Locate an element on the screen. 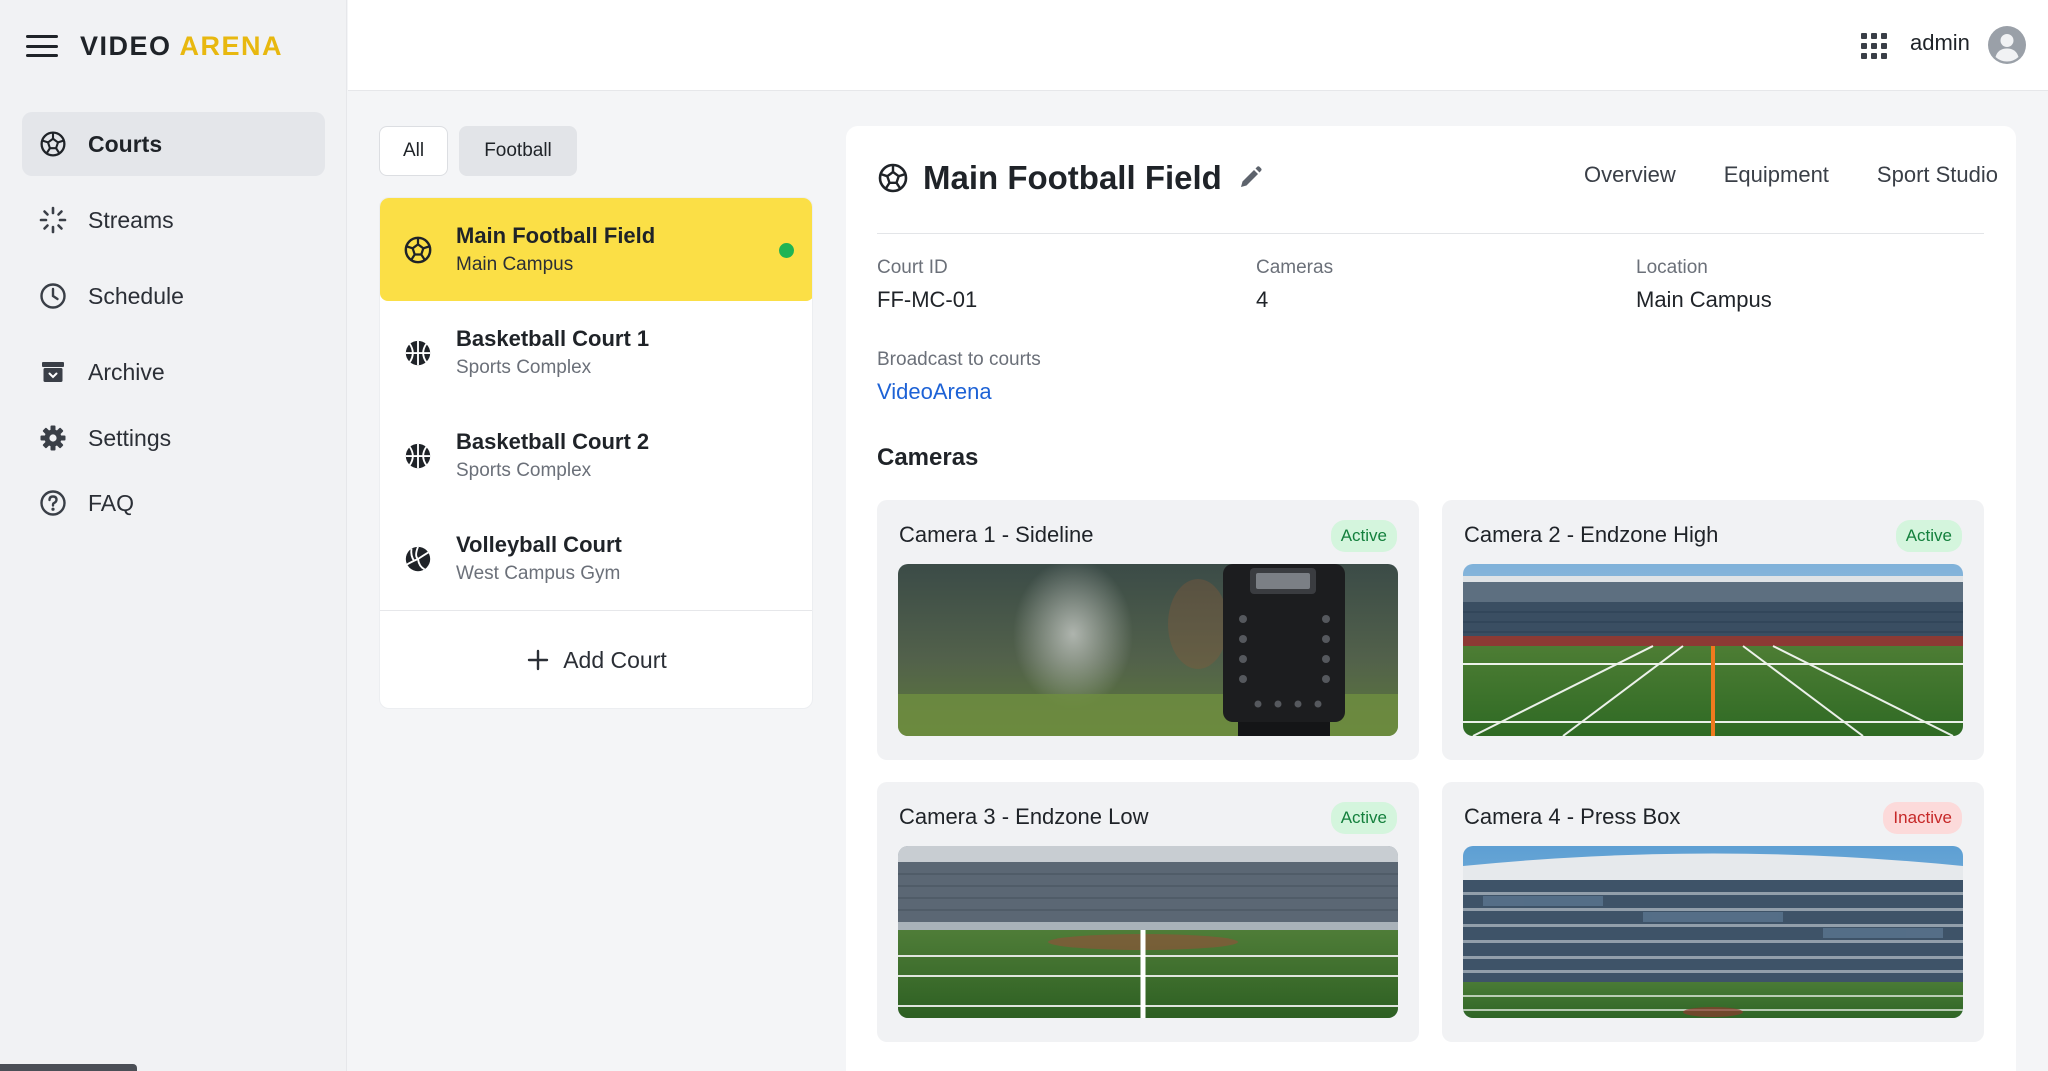 The height and width of the screenshot is (1071, 2048). detail-tabs: Overview Equipment Sport Studio is located at coordinates (1791, 175).